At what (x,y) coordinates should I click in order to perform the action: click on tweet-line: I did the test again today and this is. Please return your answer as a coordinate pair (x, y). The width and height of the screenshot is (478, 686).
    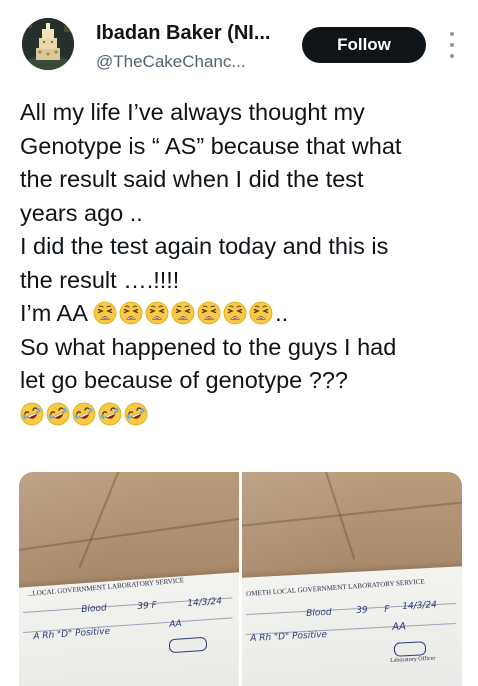
    Looking at the image, I should click on (204, 246).